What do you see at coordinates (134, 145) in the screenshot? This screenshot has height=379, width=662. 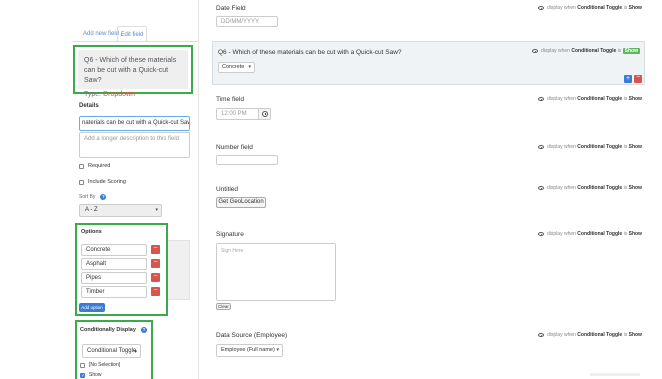 I see `field-description-input: Add a longer description to this field` at bounding box center [134, 145].